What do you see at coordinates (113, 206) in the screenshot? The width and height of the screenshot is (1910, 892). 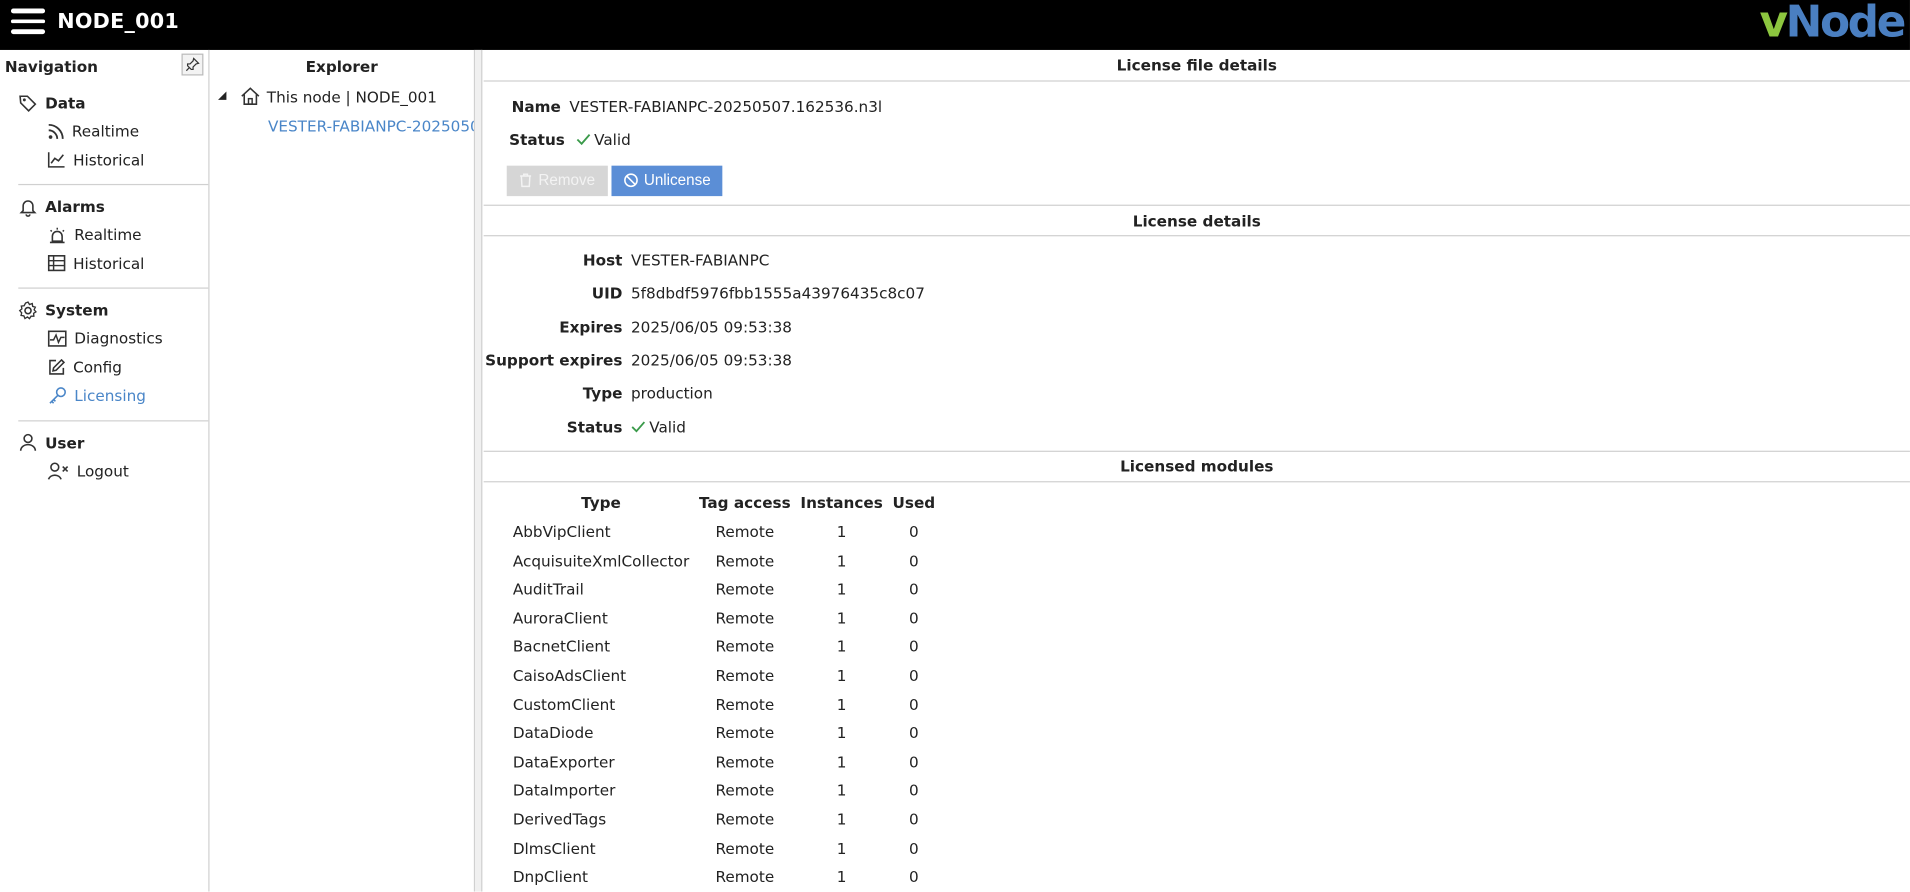 I see `nav-group-alarms: Alarms` at bounding box center [113, 206].